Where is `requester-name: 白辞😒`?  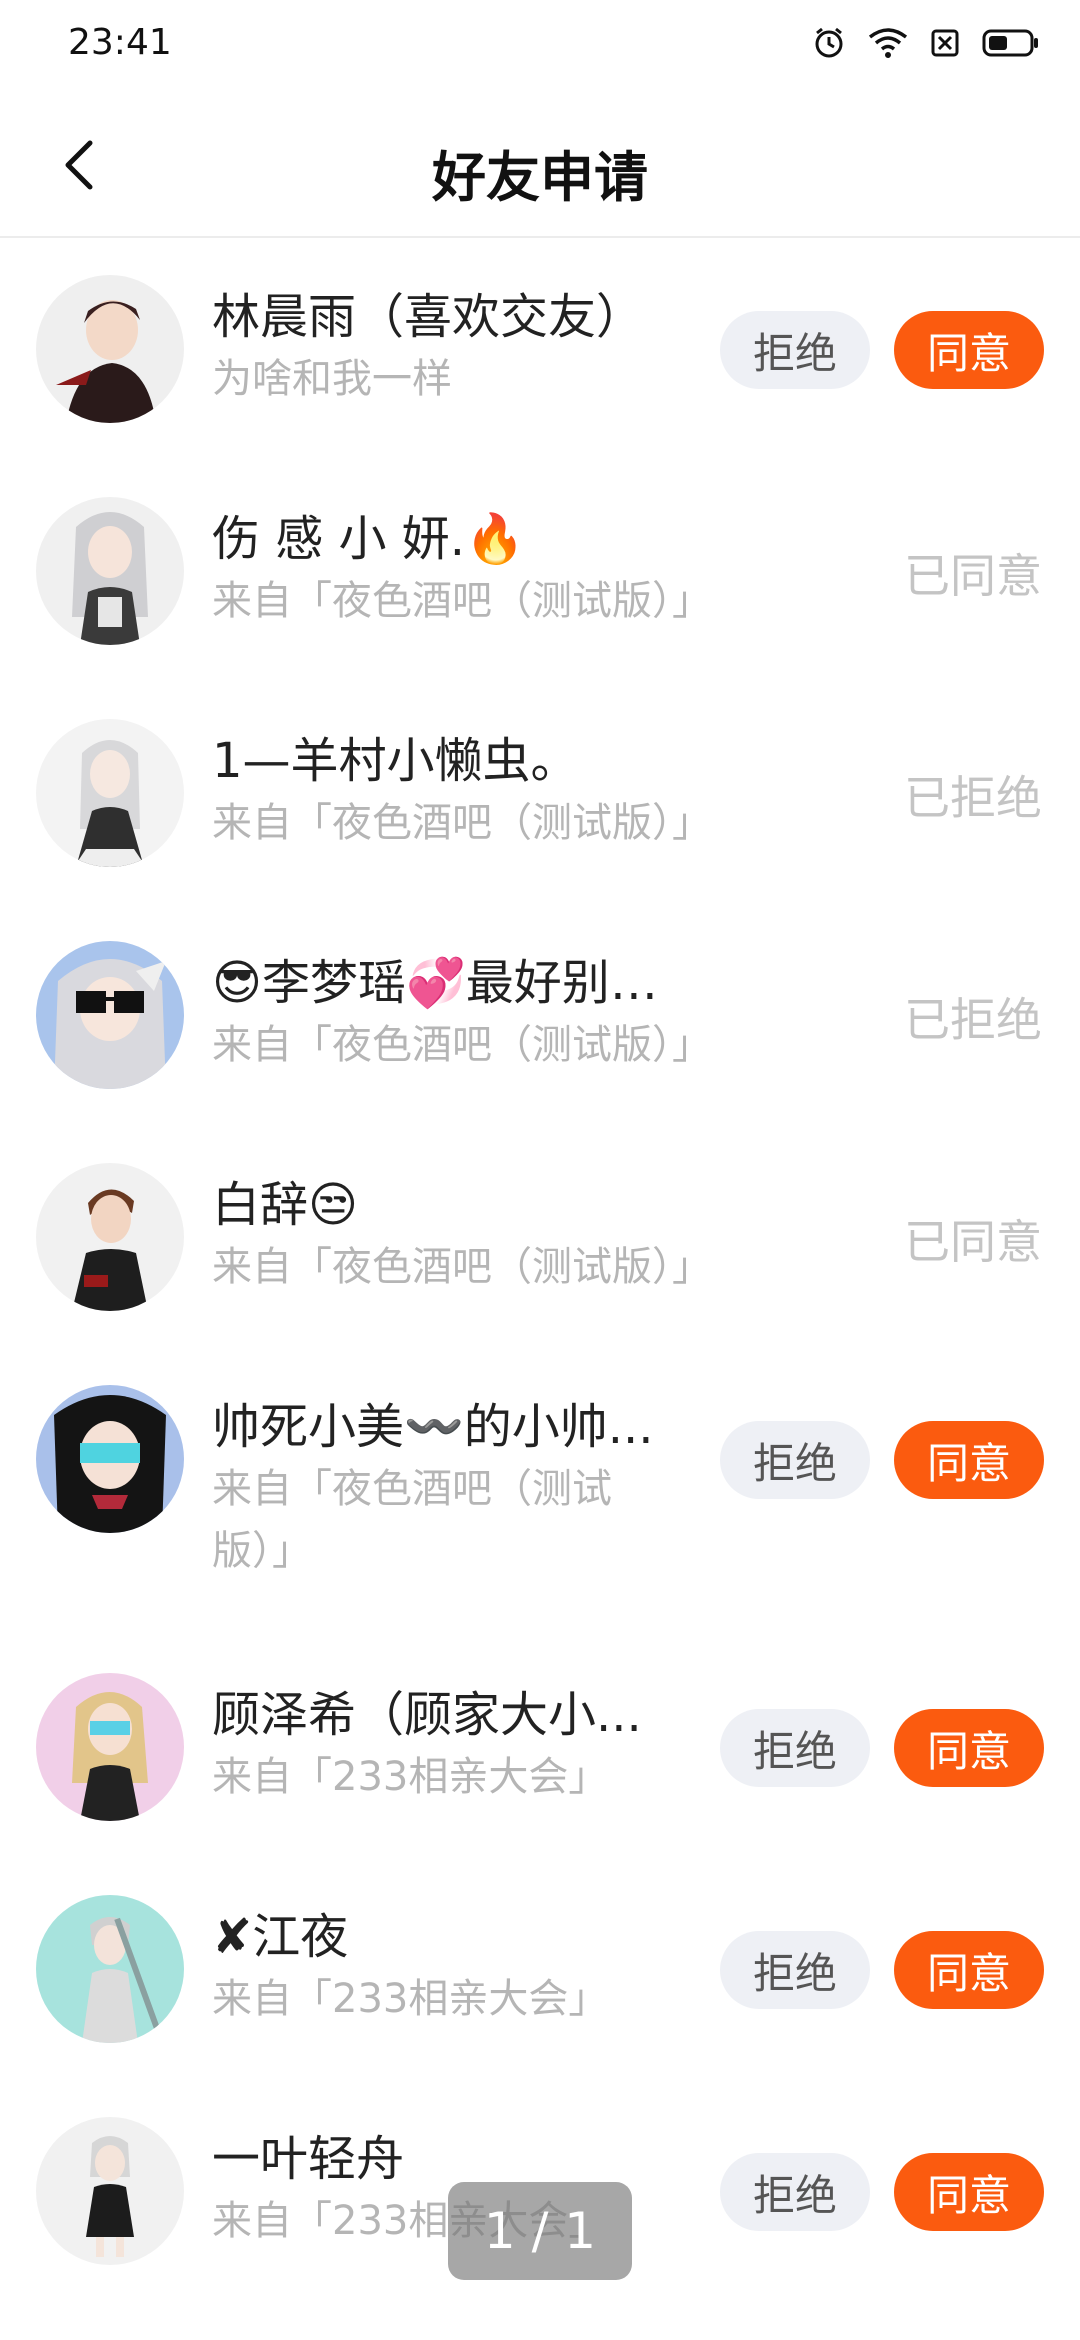
requester-name: 白辞😒 is located at coordinates (285, 1205).